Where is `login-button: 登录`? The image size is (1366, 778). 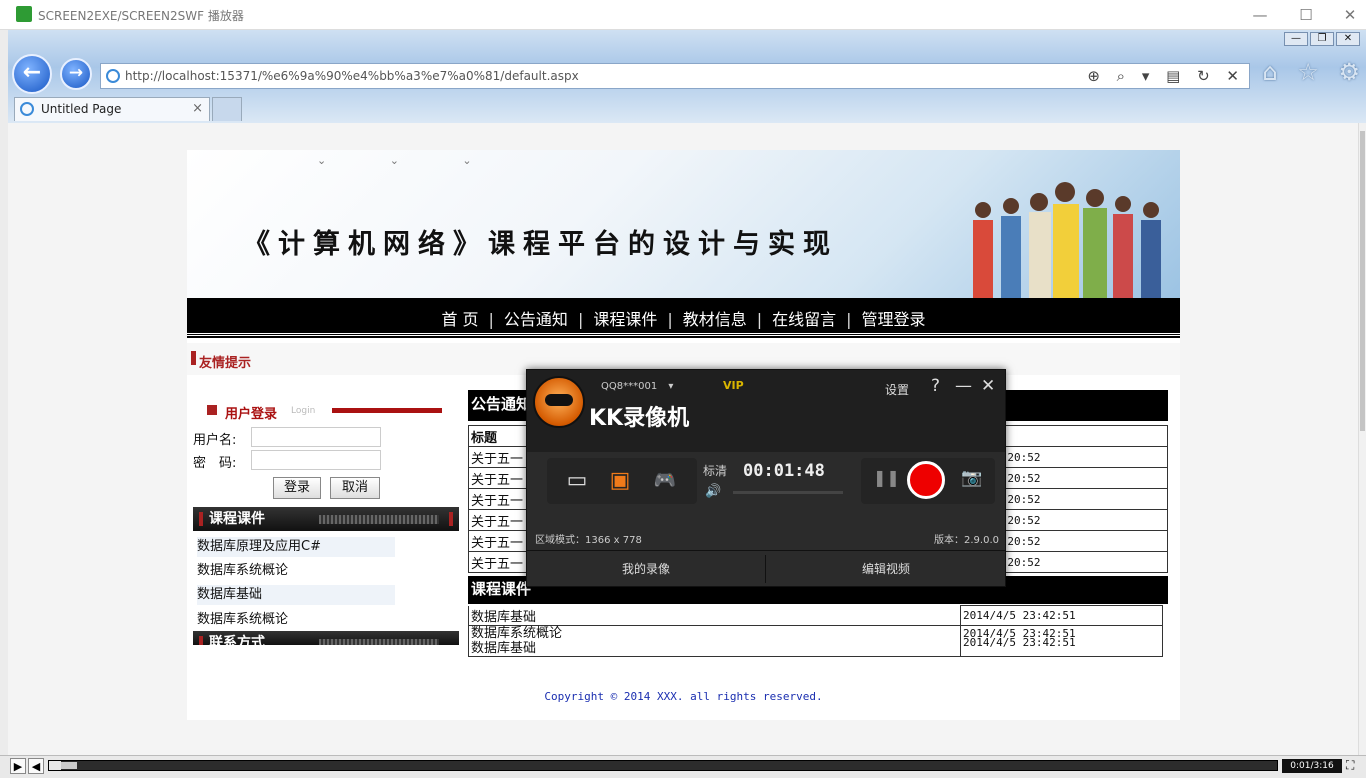 login-button: 登录 is located at coordinates (297, 488).